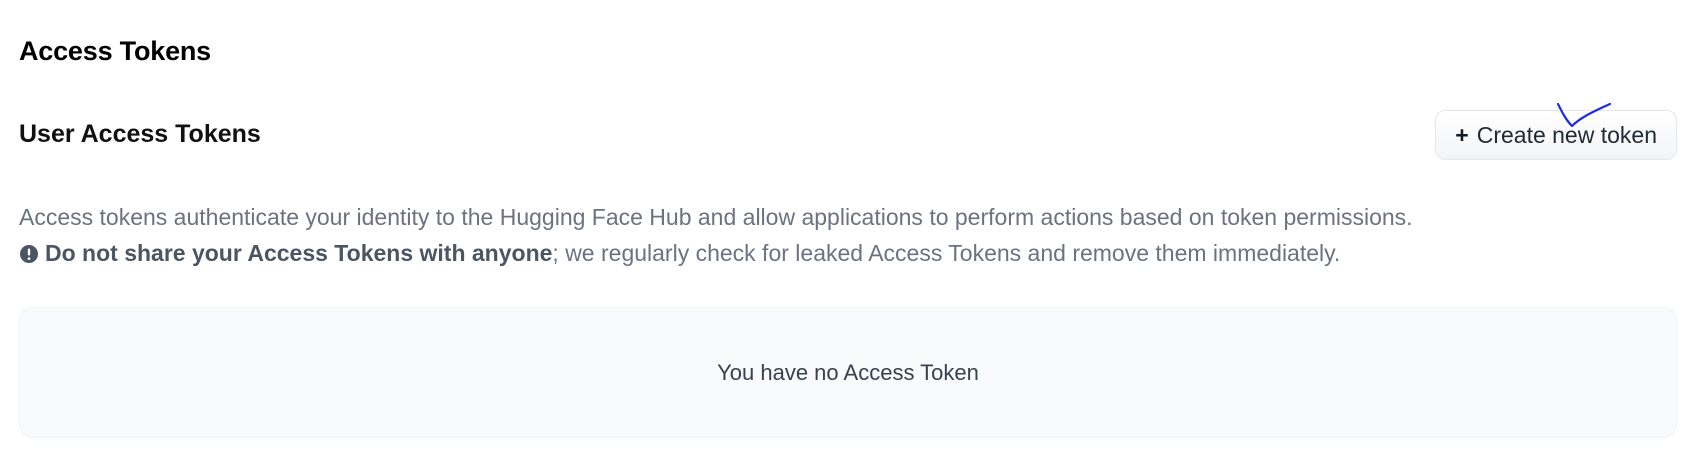  What do you see at coordinates (483, 253) in the screenshot?
I see `warning-bold-part2: with anyone` at bounding box center [483, 253].